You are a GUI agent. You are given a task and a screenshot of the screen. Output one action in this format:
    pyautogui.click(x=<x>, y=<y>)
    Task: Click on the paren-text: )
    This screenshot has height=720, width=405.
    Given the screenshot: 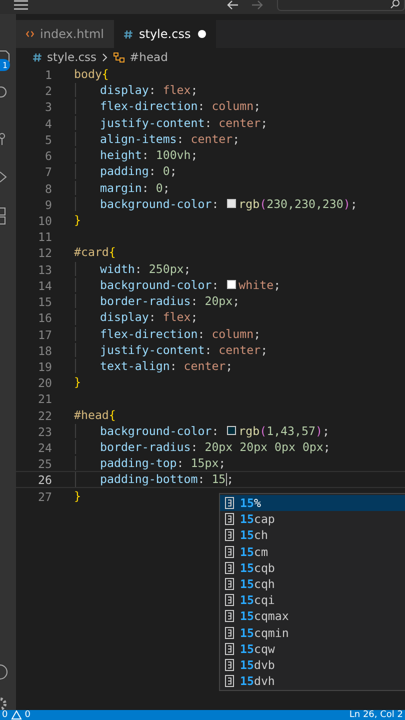 What is the action you would take?
    pyautogui.click(x=346, y=204)
    